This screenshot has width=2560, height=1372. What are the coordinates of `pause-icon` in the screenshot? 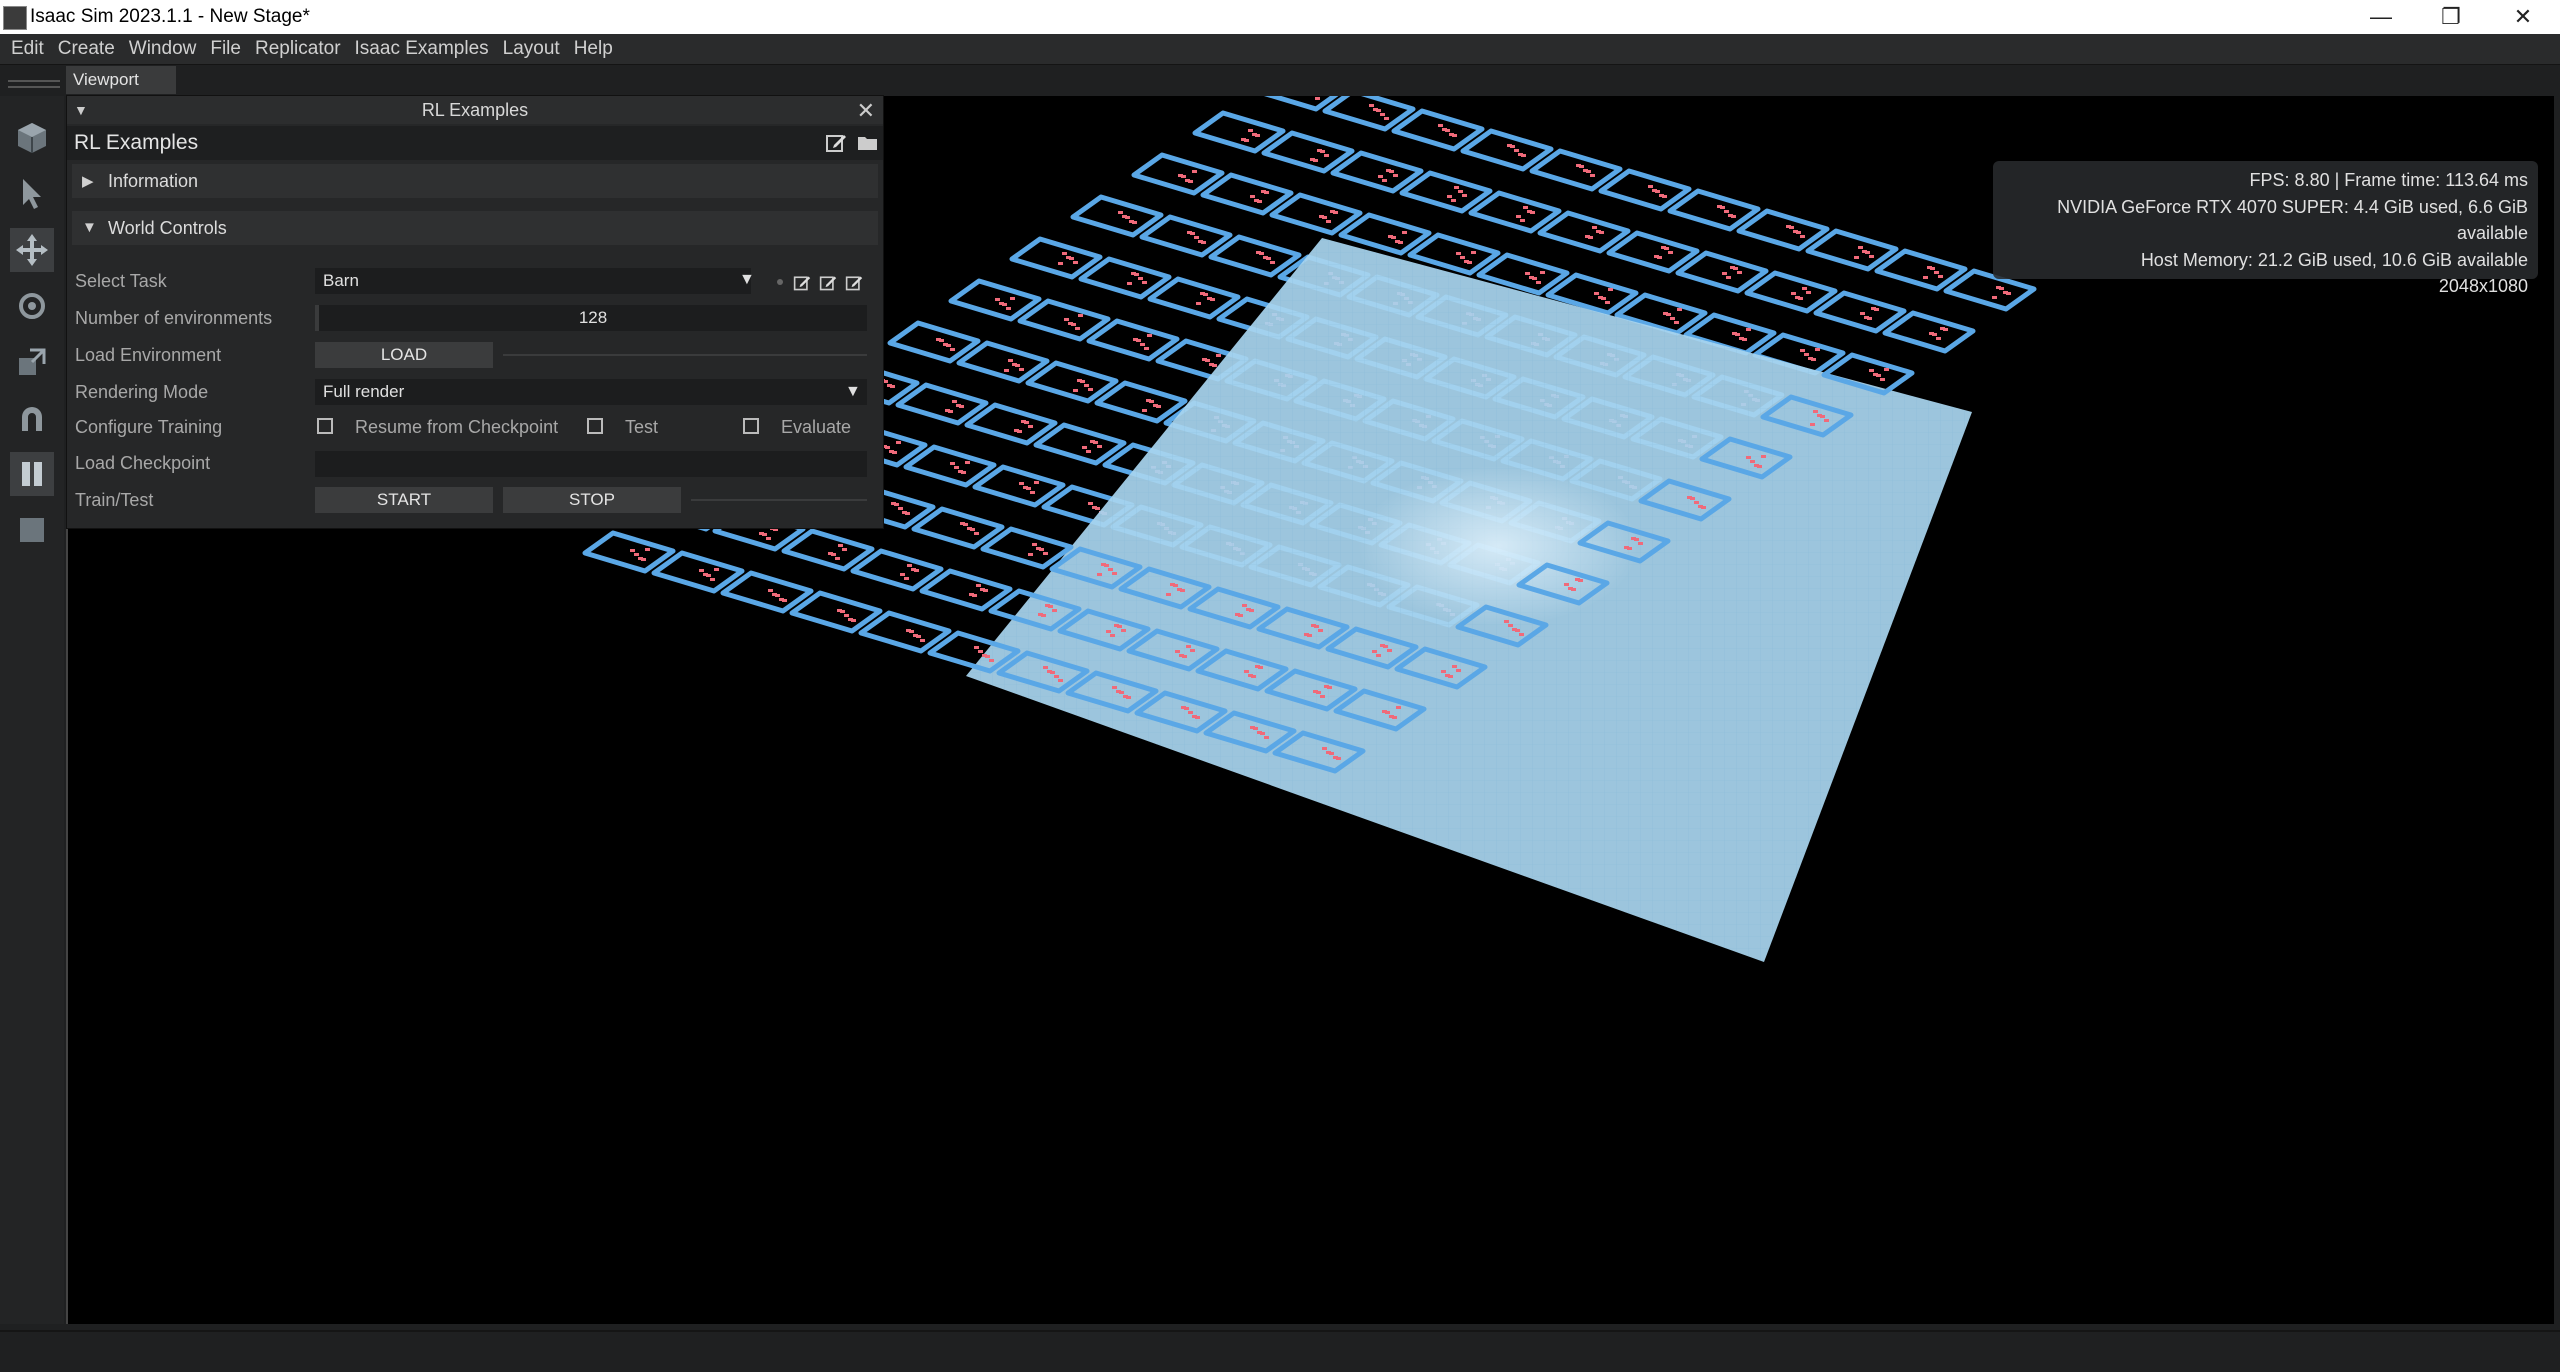 It's located at (32, 474).